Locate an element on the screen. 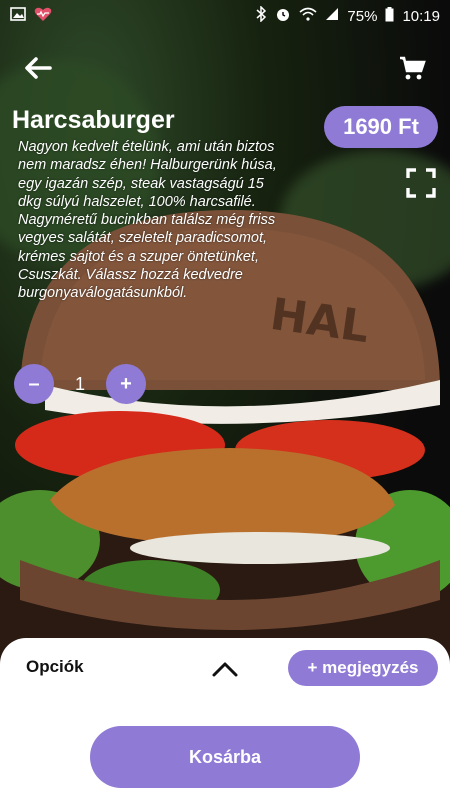 This screenshot has height=800, width=450. bluetooth-icon is located at coordinates (261, 15).